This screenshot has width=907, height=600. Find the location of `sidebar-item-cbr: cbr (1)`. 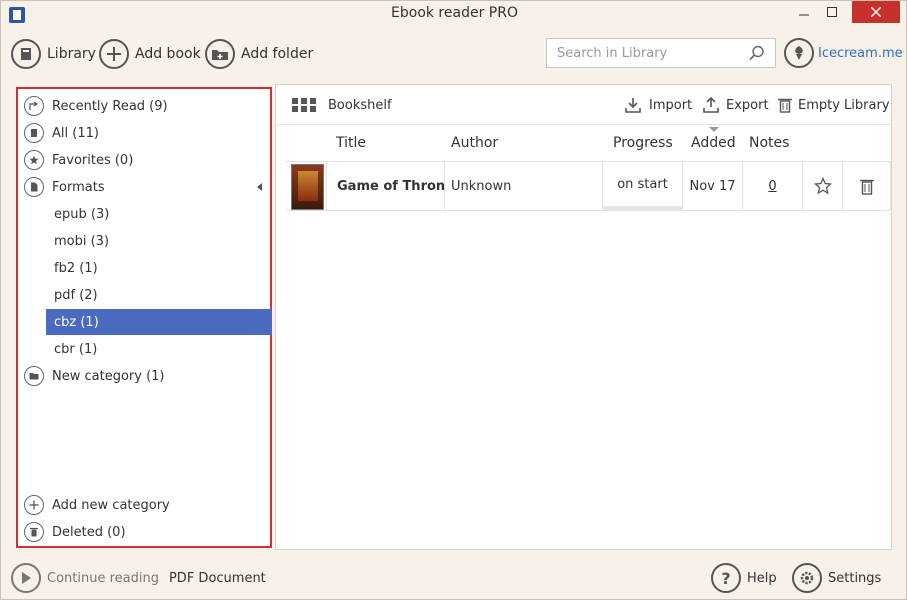

sidebar-item-cbr: cbr (1) is located at coordinates (159, 349).